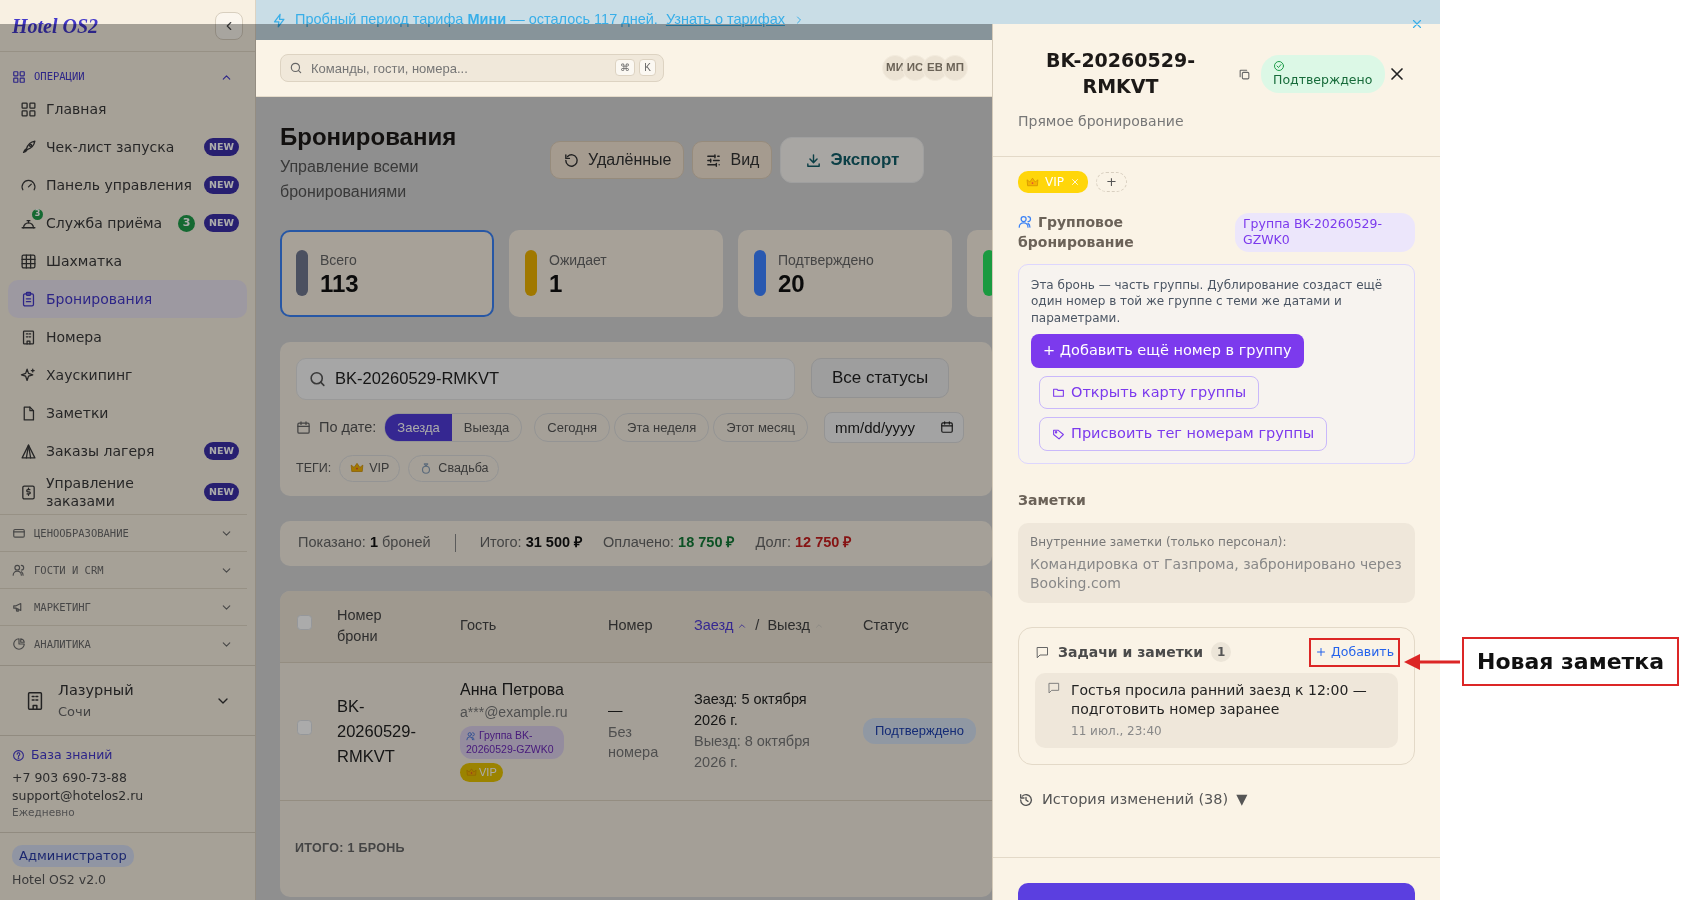 This screenshot has height=900, width=1703. Describe the element at coordinates (70, 777) in the screenshot. I see `support-phone: +7 903 690-73-88` at that location.